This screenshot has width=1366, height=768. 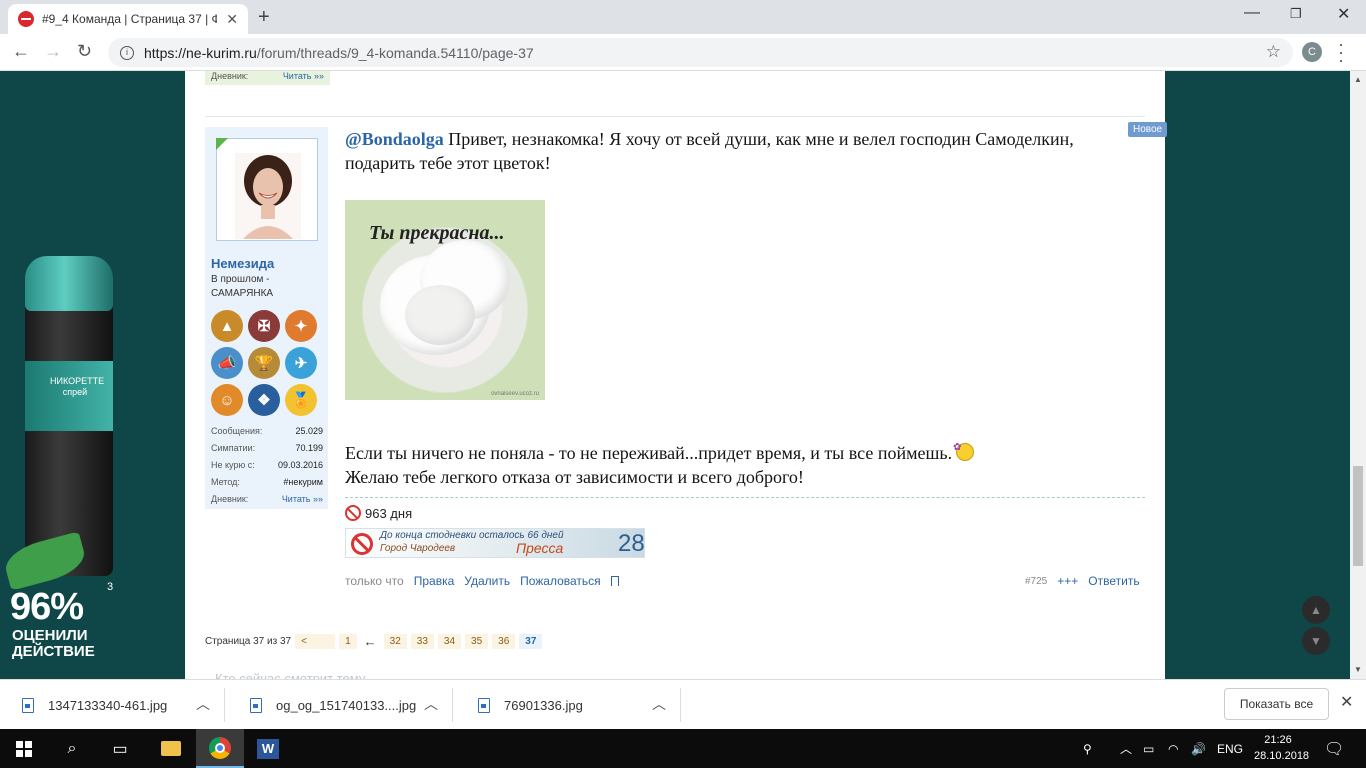 I want to click on people-icon: ⚲, so click(x=1087, y=748).